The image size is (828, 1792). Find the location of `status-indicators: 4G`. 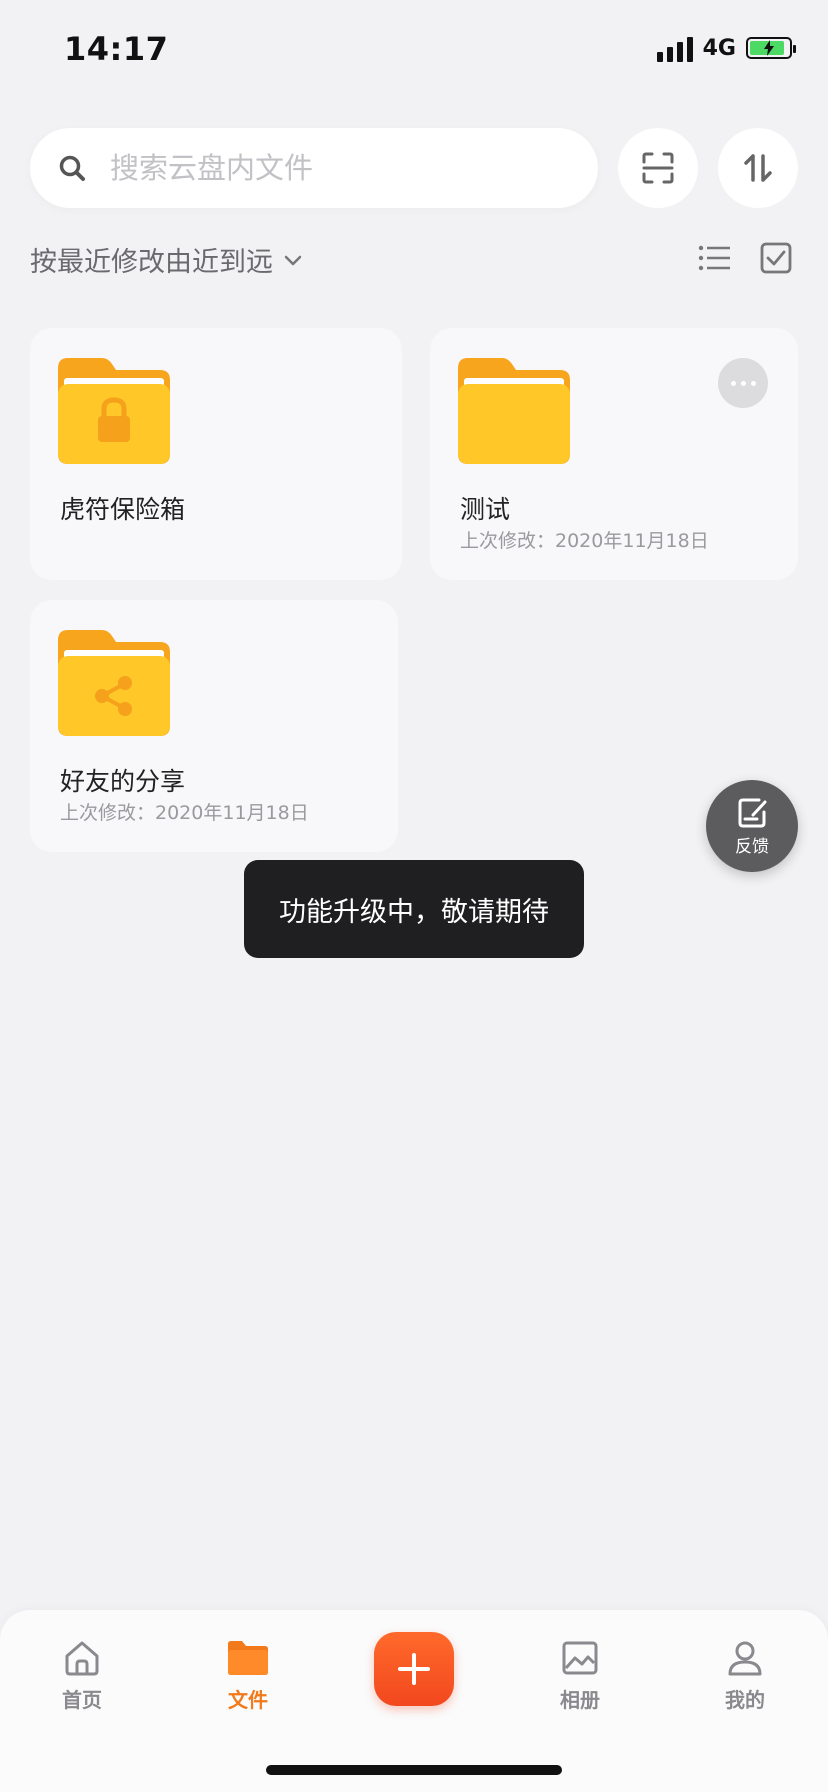

status-indicators: 4G is located at coordinates (726, 48).